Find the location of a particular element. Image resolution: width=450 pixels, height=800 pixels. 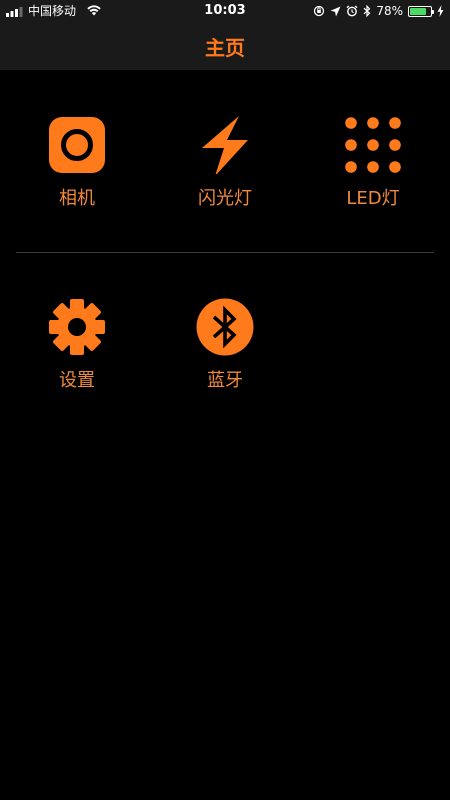

led-dots-icon is located at coordinates (373, 145).